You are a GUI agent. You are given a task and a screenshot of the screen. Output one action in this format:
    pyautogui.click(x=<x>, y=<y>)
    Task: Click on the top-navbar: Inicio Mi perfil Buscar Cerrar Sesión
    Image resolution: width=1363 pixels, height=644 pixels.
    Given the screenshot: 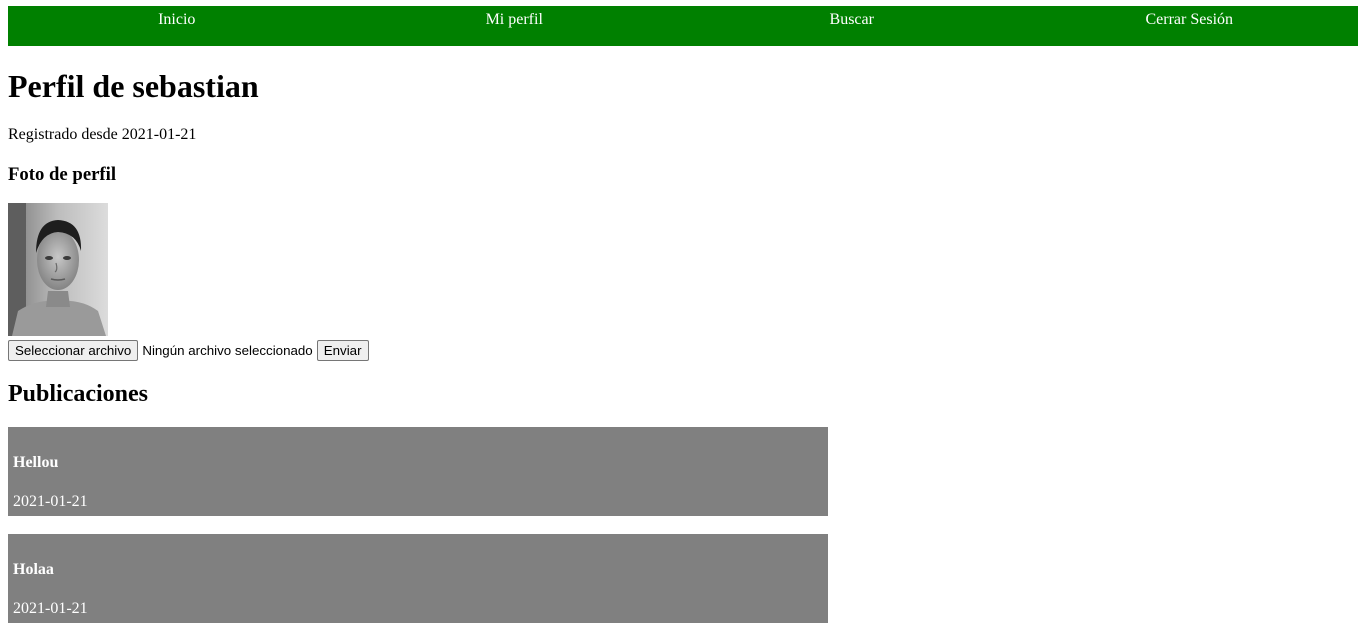 What is the action you would take?
    pyautogui.click(x=683, y=26)
    